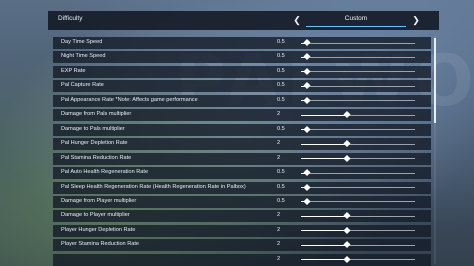 The width and height of the screenshot is (474, 266). I want to click on setting-label: Pal Capture Rate, so click(82, 85).